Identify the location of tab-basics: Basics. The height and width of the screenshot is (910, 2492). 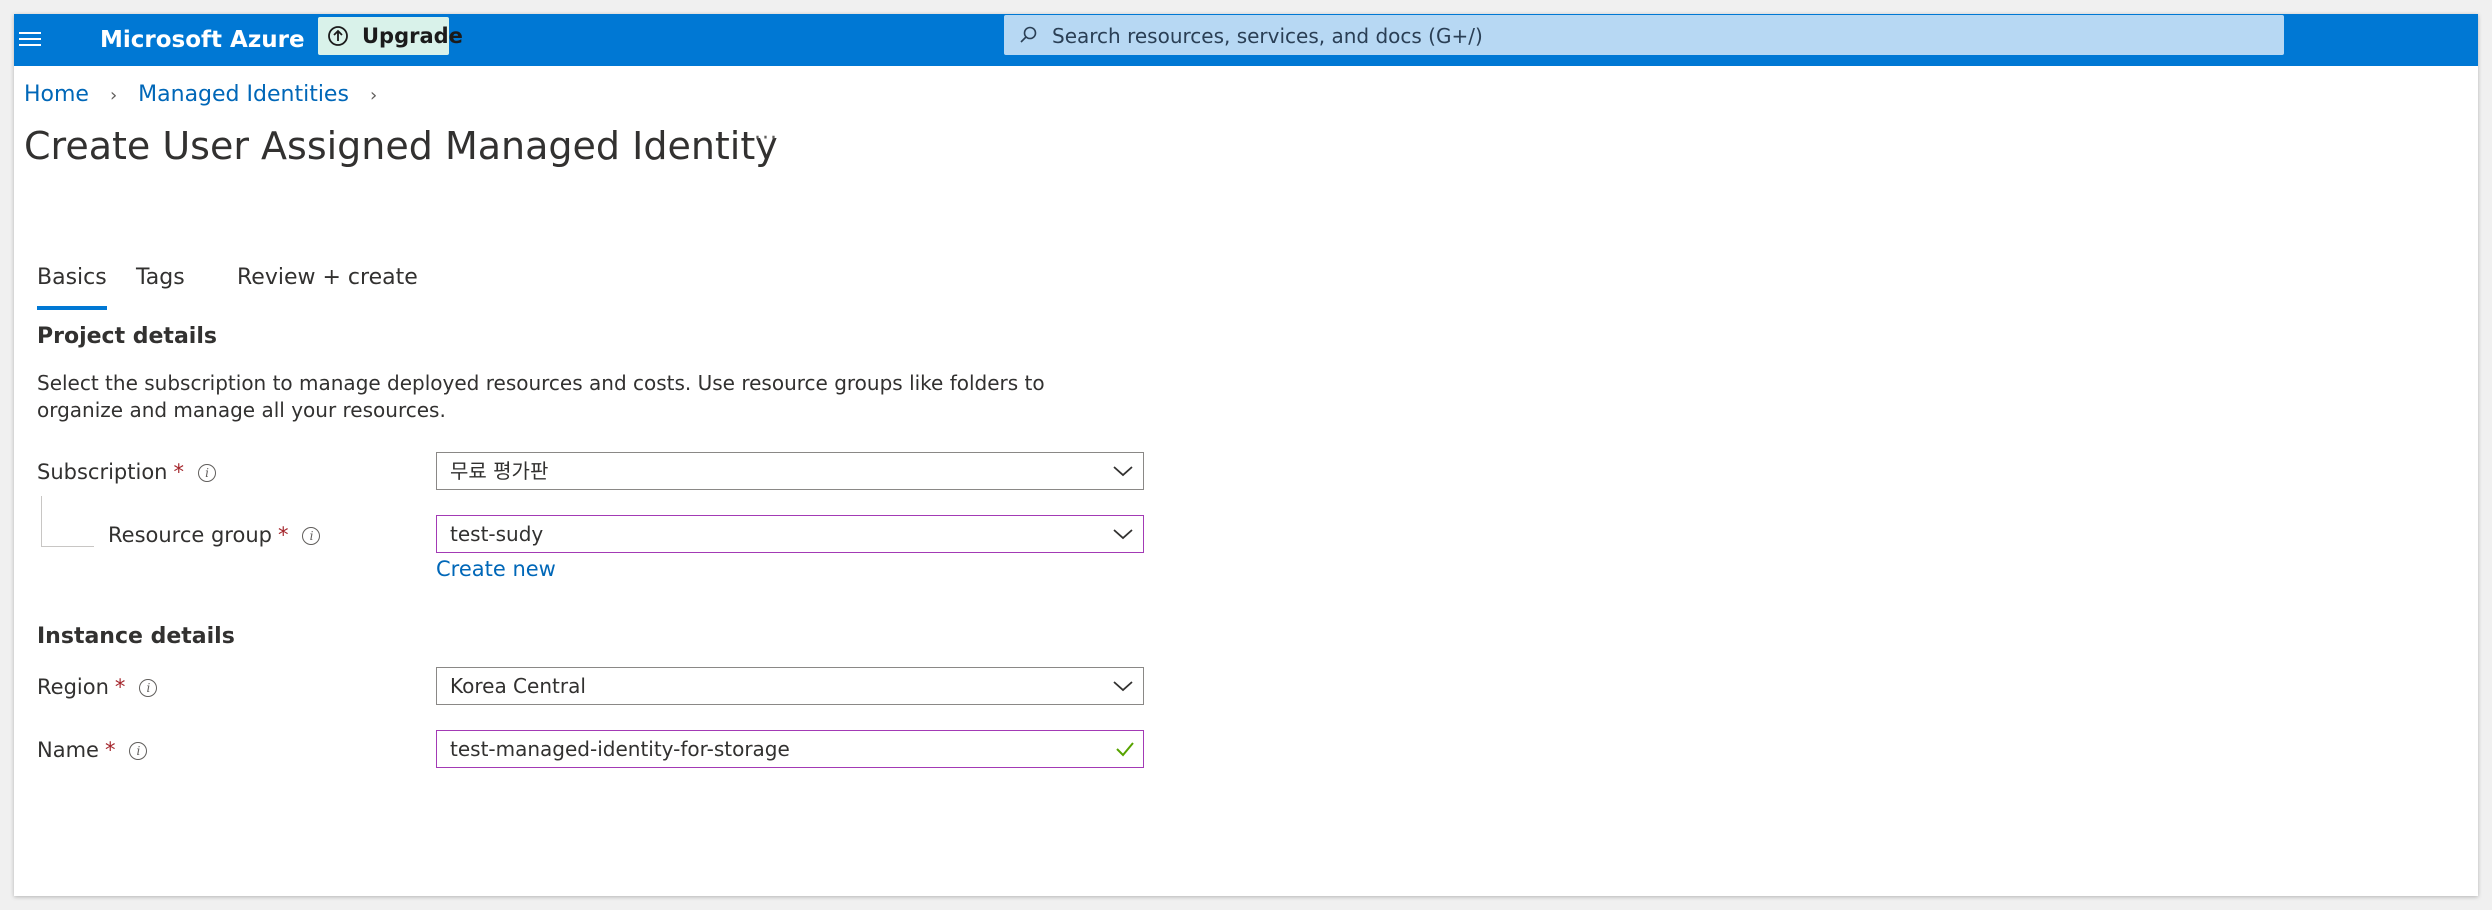
(72, 284).